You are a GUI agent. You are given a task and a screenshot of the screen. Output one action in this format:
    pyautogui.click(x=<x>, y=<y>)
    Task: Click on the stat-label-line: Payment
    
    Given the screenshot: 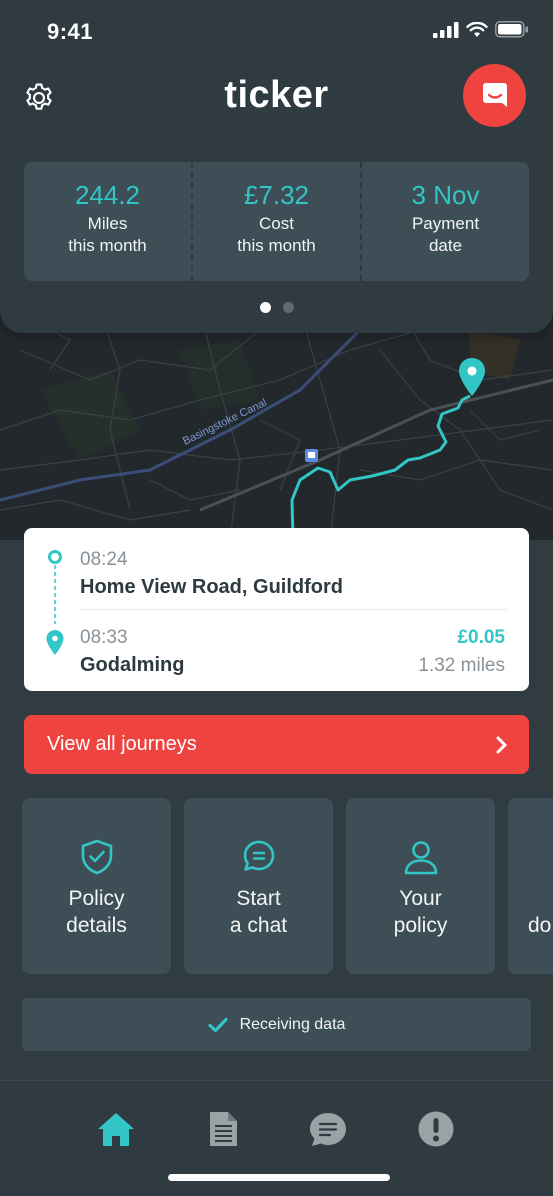 What is the action you would take?
    pyautogui.click(x=445, y=223)
    